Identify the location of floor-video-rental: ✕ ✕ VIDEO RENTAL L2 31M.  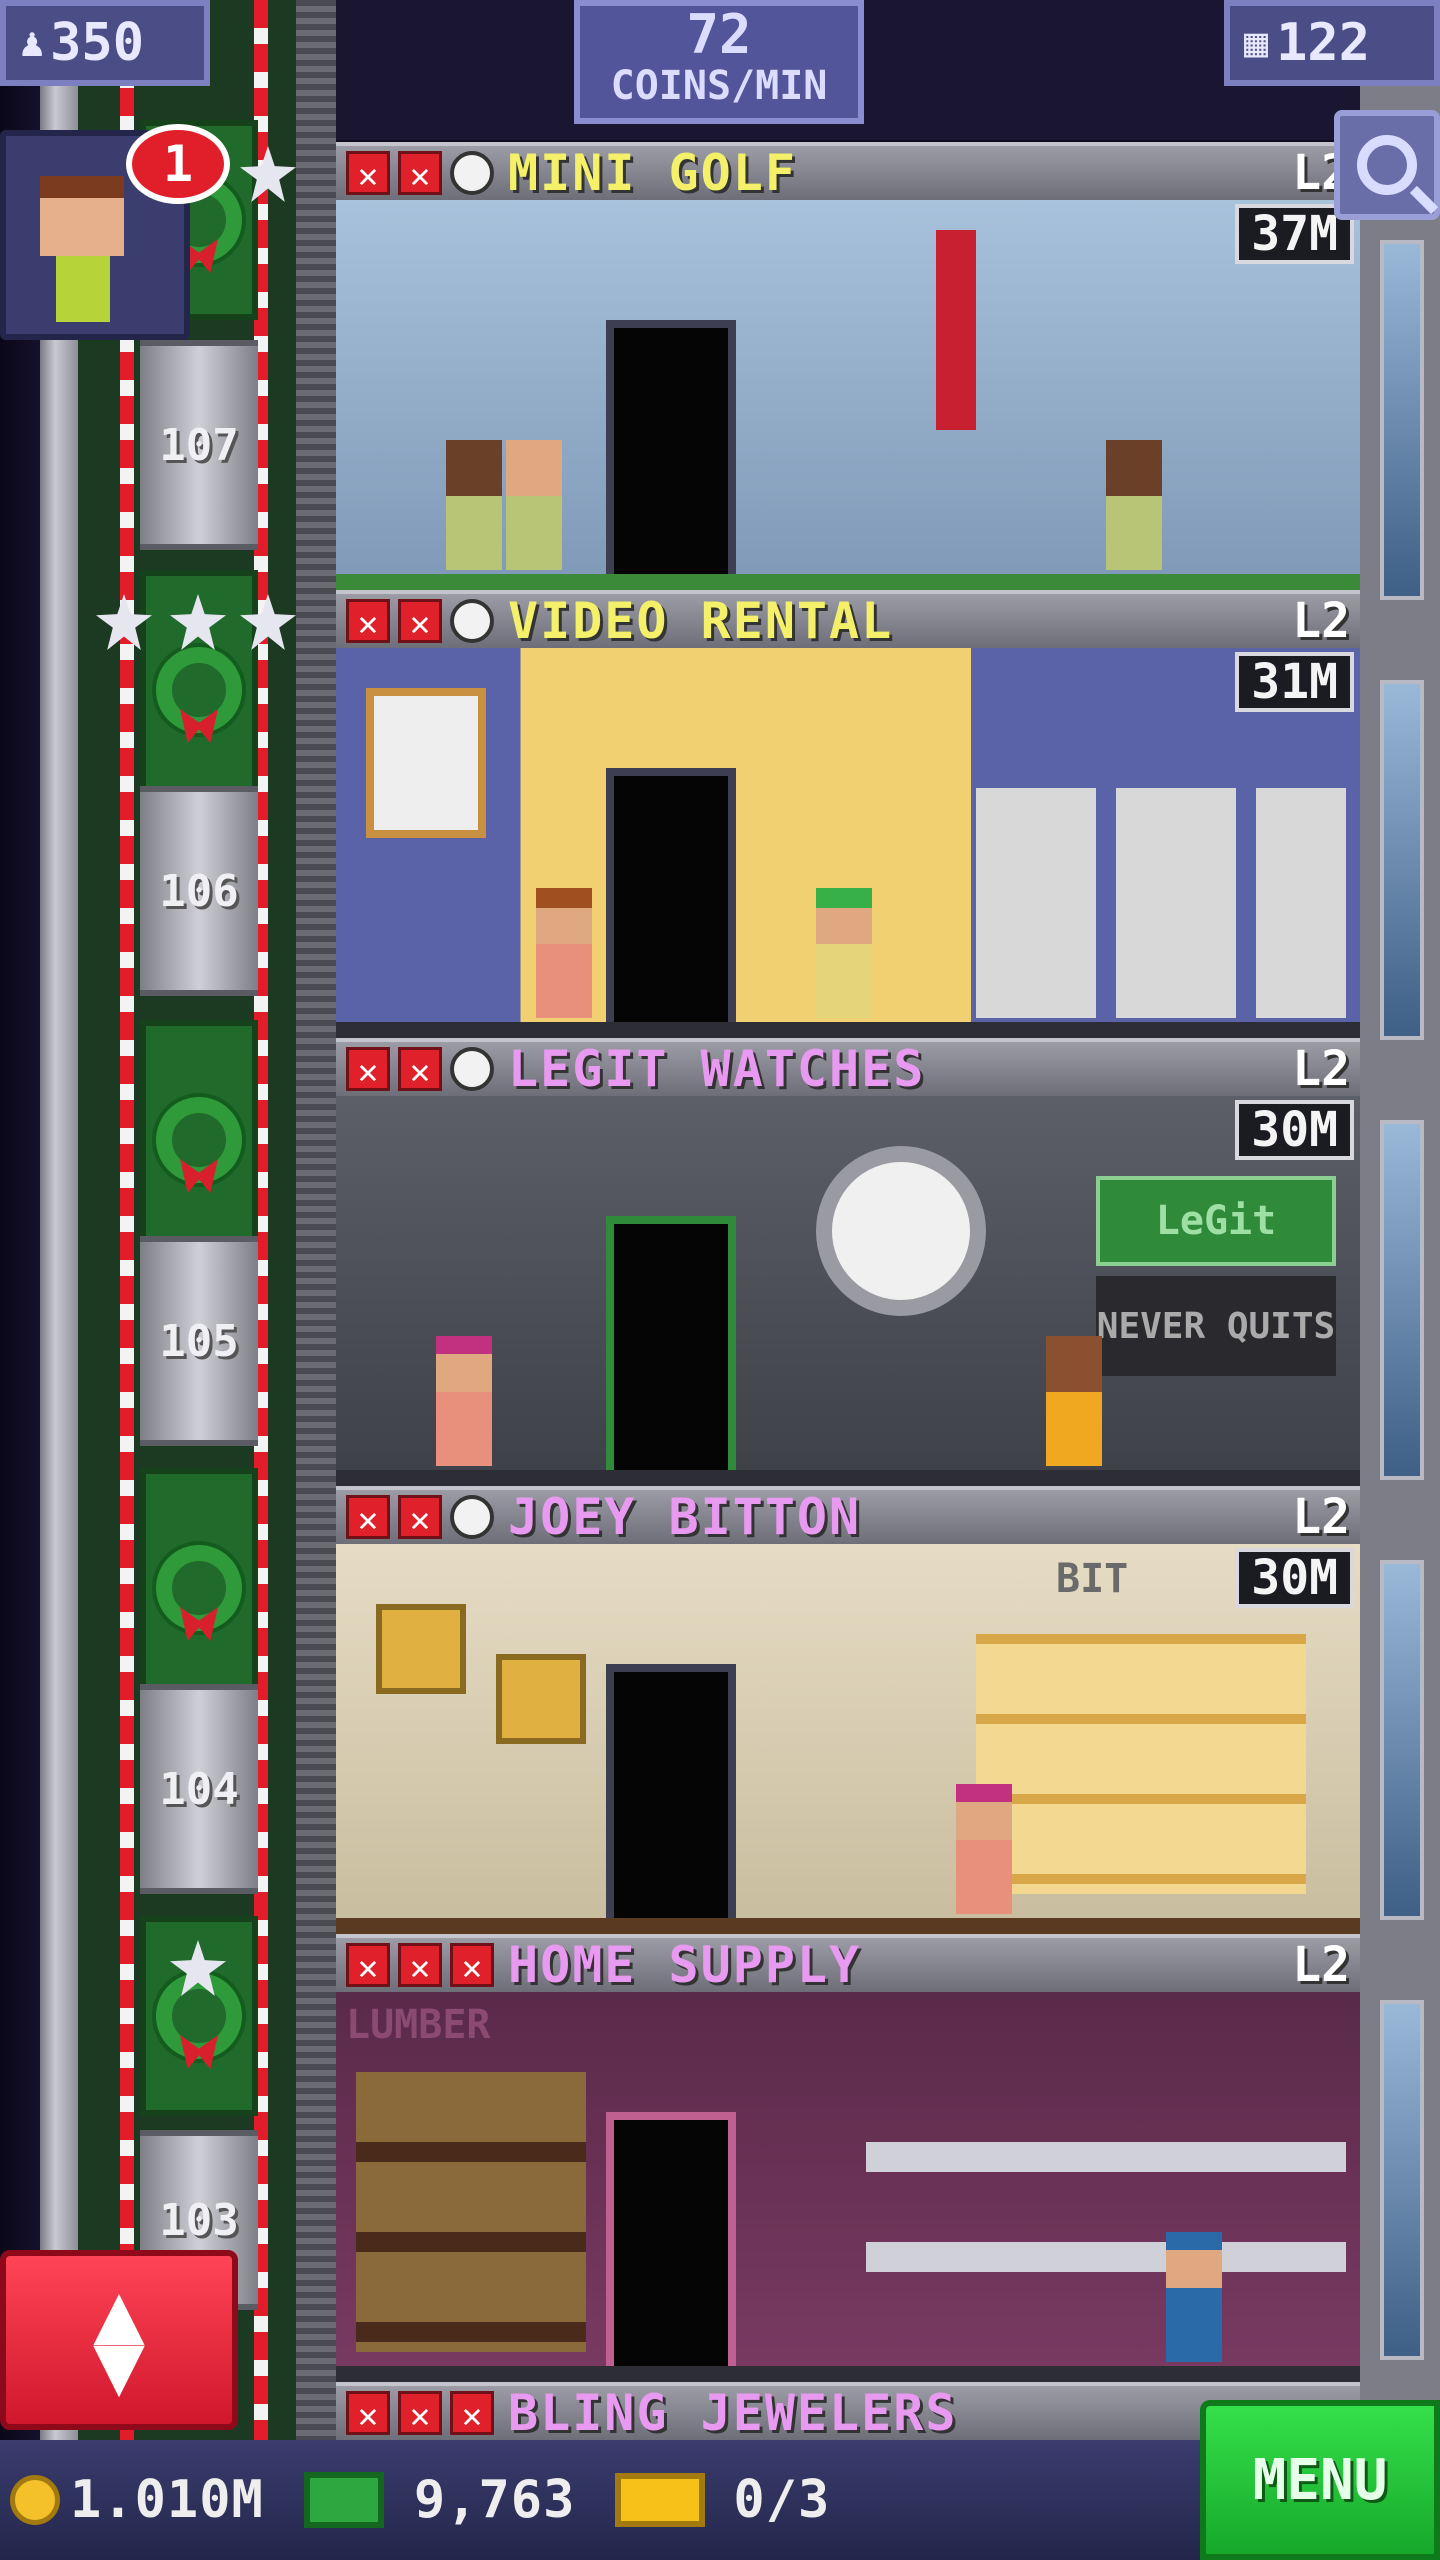
(848, 814).